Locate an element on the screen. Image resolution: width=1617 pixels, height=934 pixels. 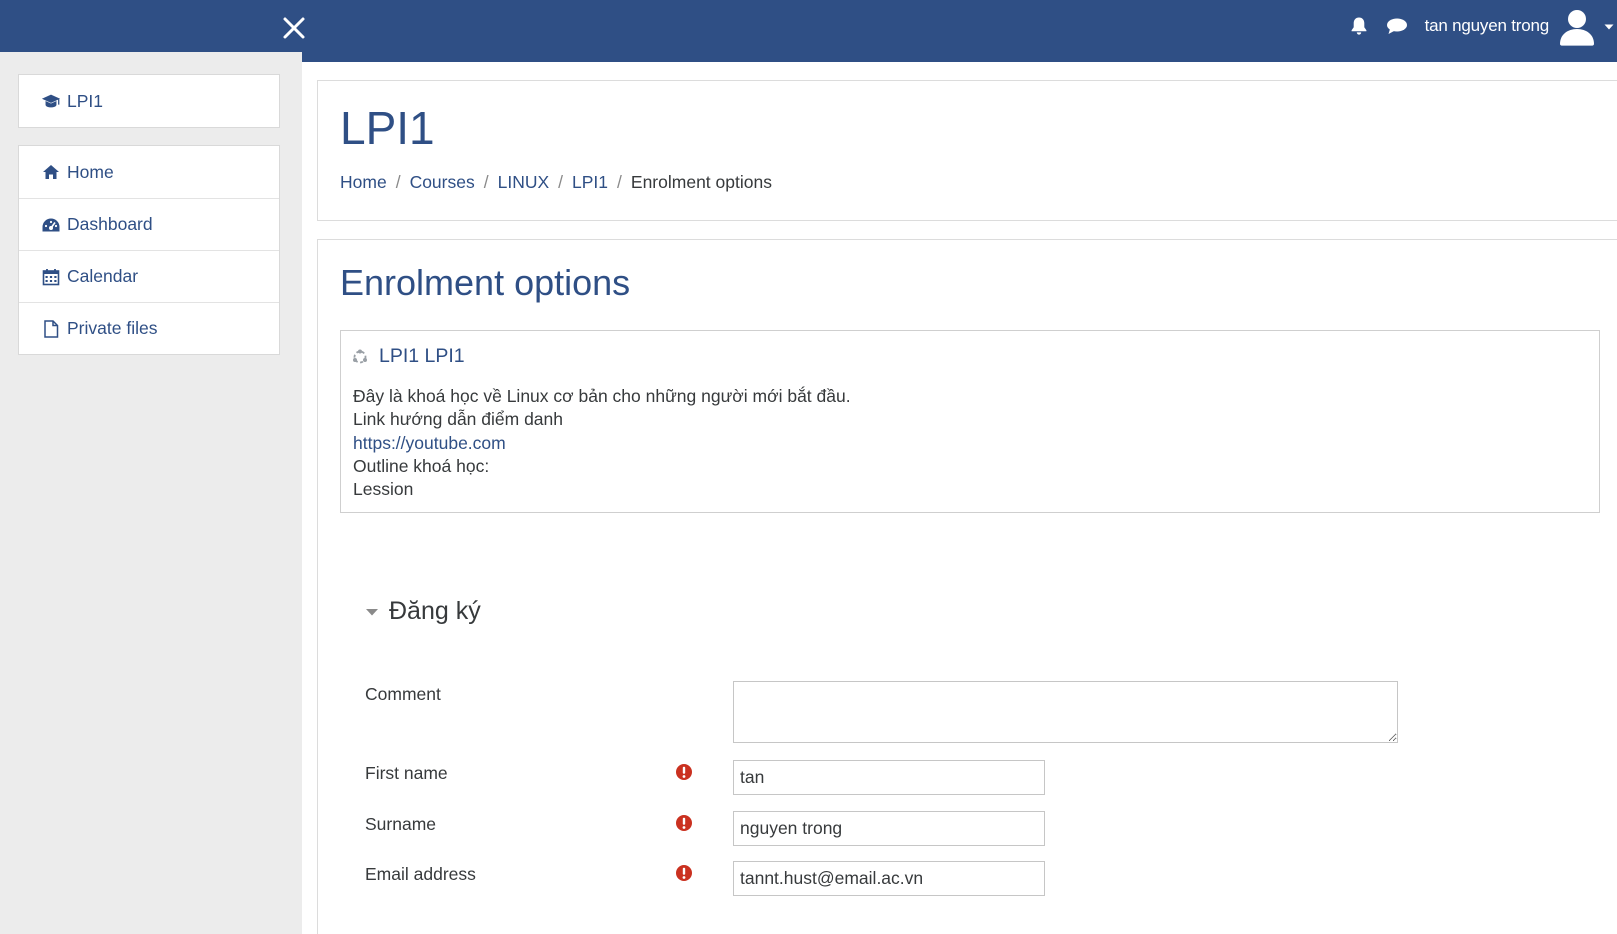
sidebar-item-course: LPI1 is located at coordinates (149, 101).